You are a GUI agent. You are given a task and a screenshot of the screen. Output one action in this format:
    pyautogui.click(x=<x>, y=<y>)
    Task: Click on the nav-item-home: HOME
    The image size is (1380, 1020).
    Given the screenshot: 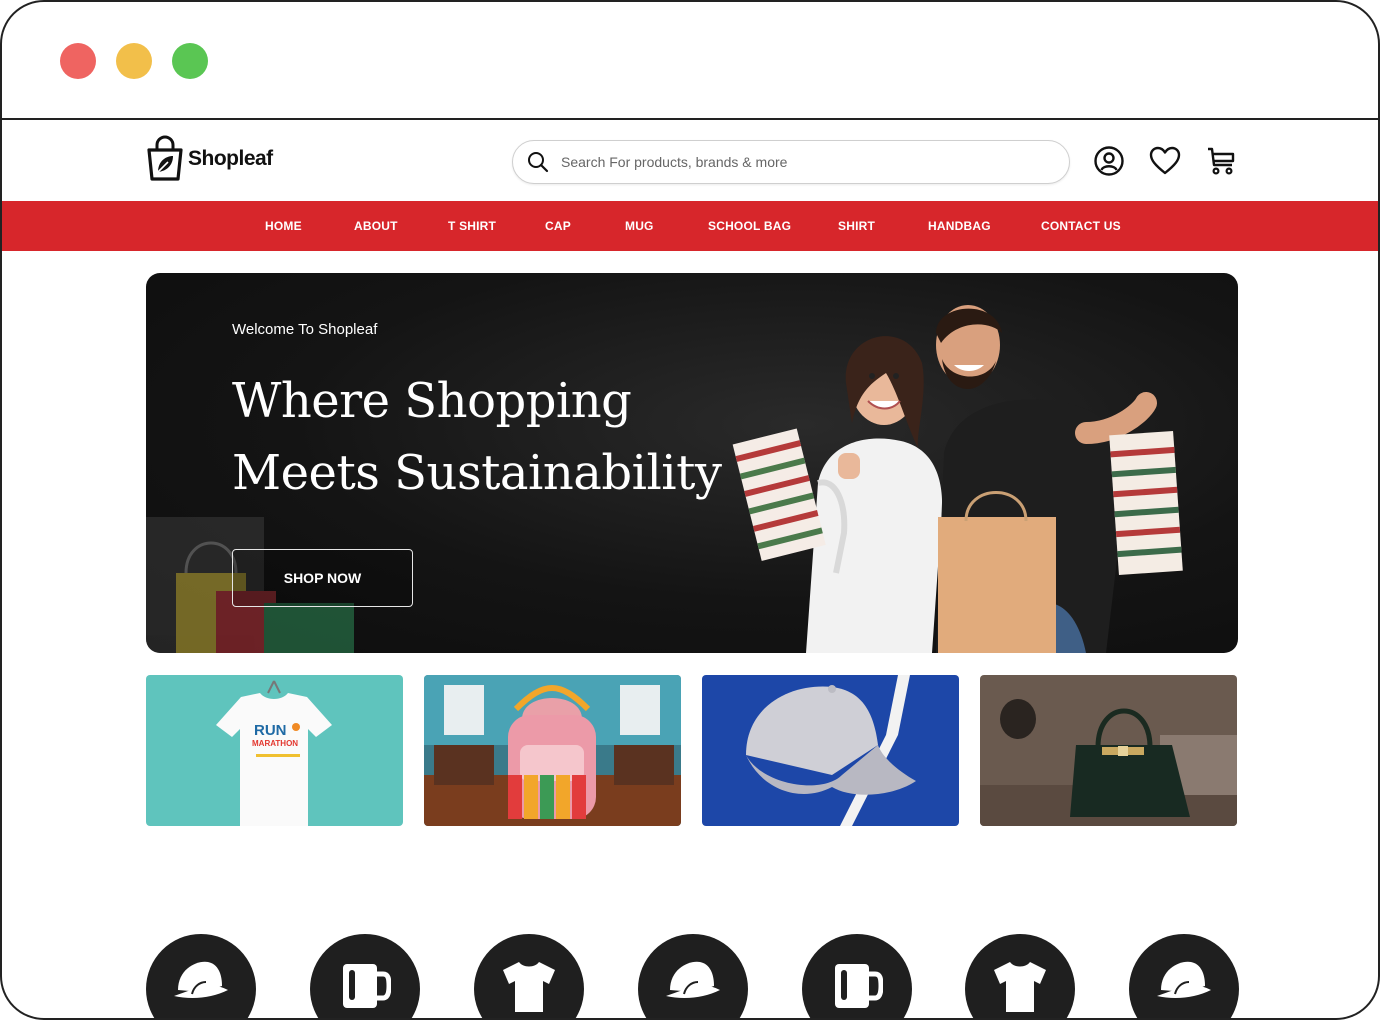 What is the action you would take?
    pyautogui.click(x=283, y=226)
    